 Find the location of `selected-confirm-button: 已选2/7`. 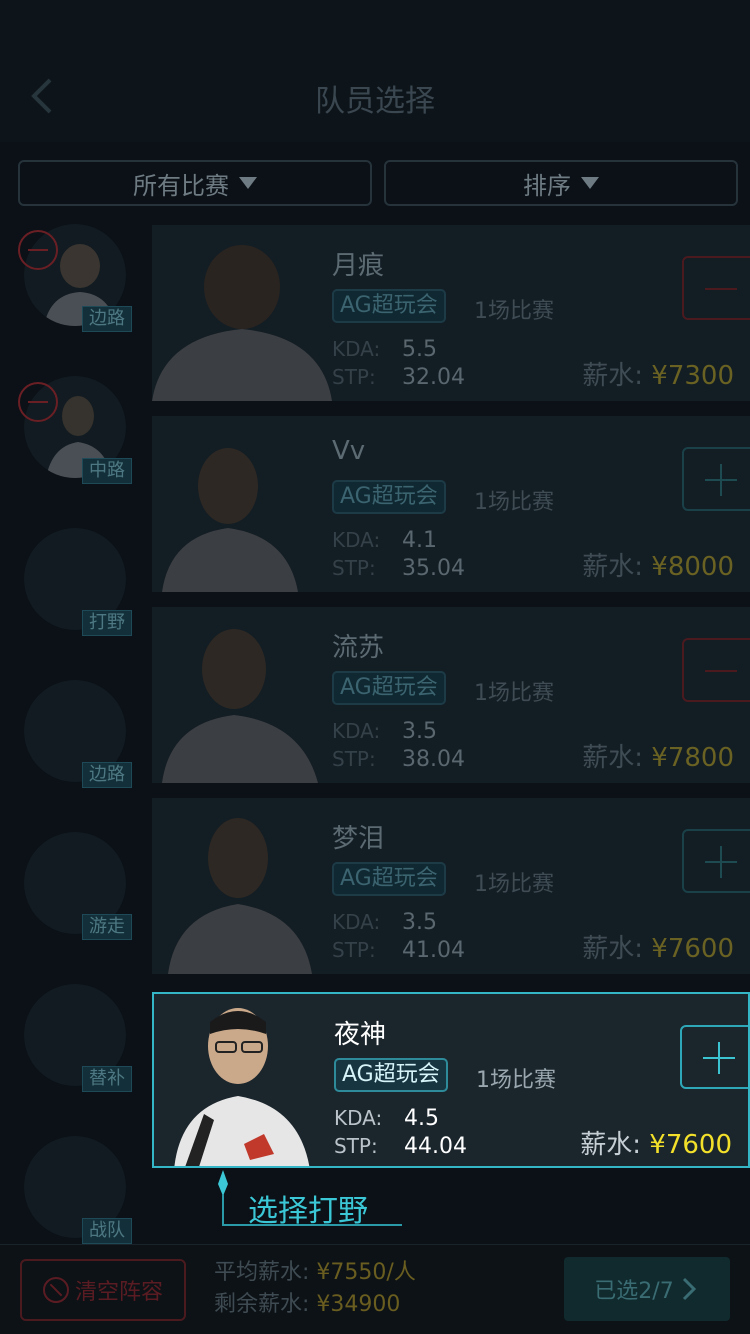

selected-confirm-button: 已选2/7 is located at coordinates (647, 1289).